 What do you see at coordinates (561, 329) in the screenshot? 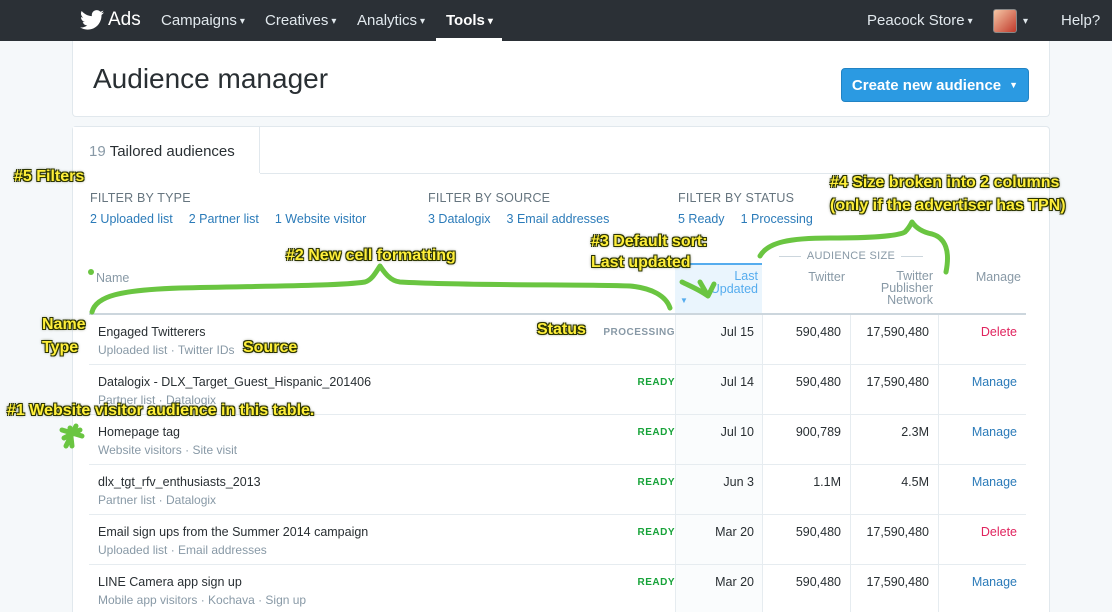
I see `annotation-status: Status` at bounding box center [561, 329].